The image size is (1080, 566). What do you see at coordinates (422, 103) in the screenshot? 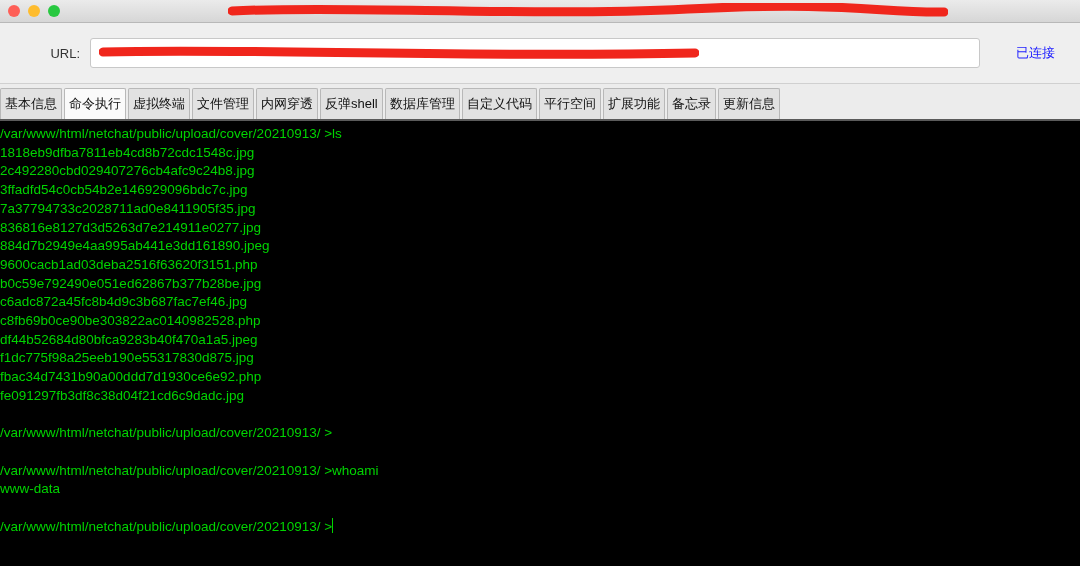
I see `tab: 数据库管理` at bounding box center [422, 103].